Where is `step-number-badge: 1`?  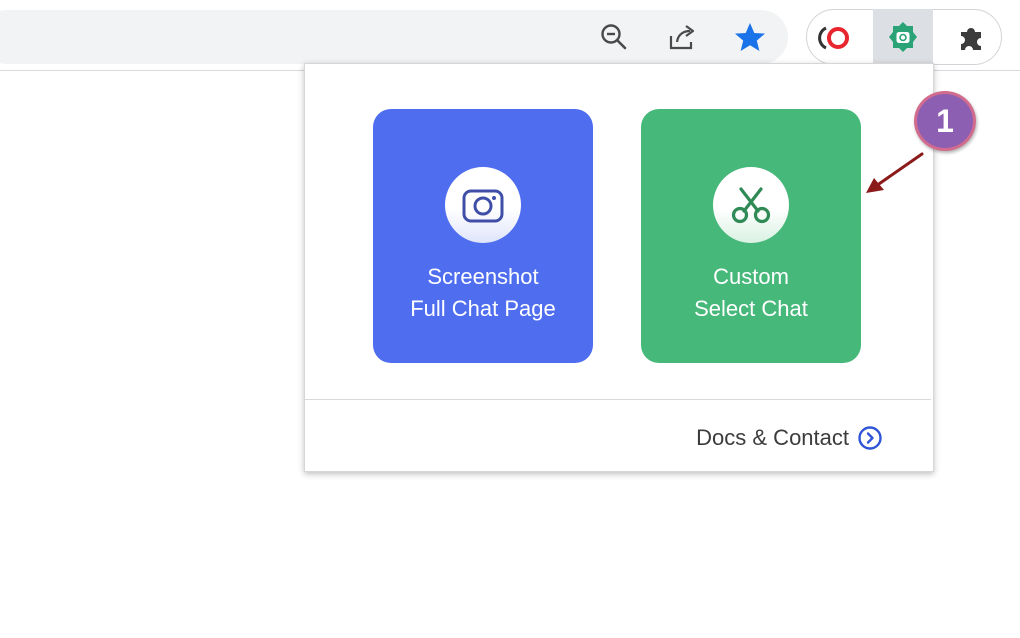 step-number-badge: 1 is located at coordinates (945, 121).